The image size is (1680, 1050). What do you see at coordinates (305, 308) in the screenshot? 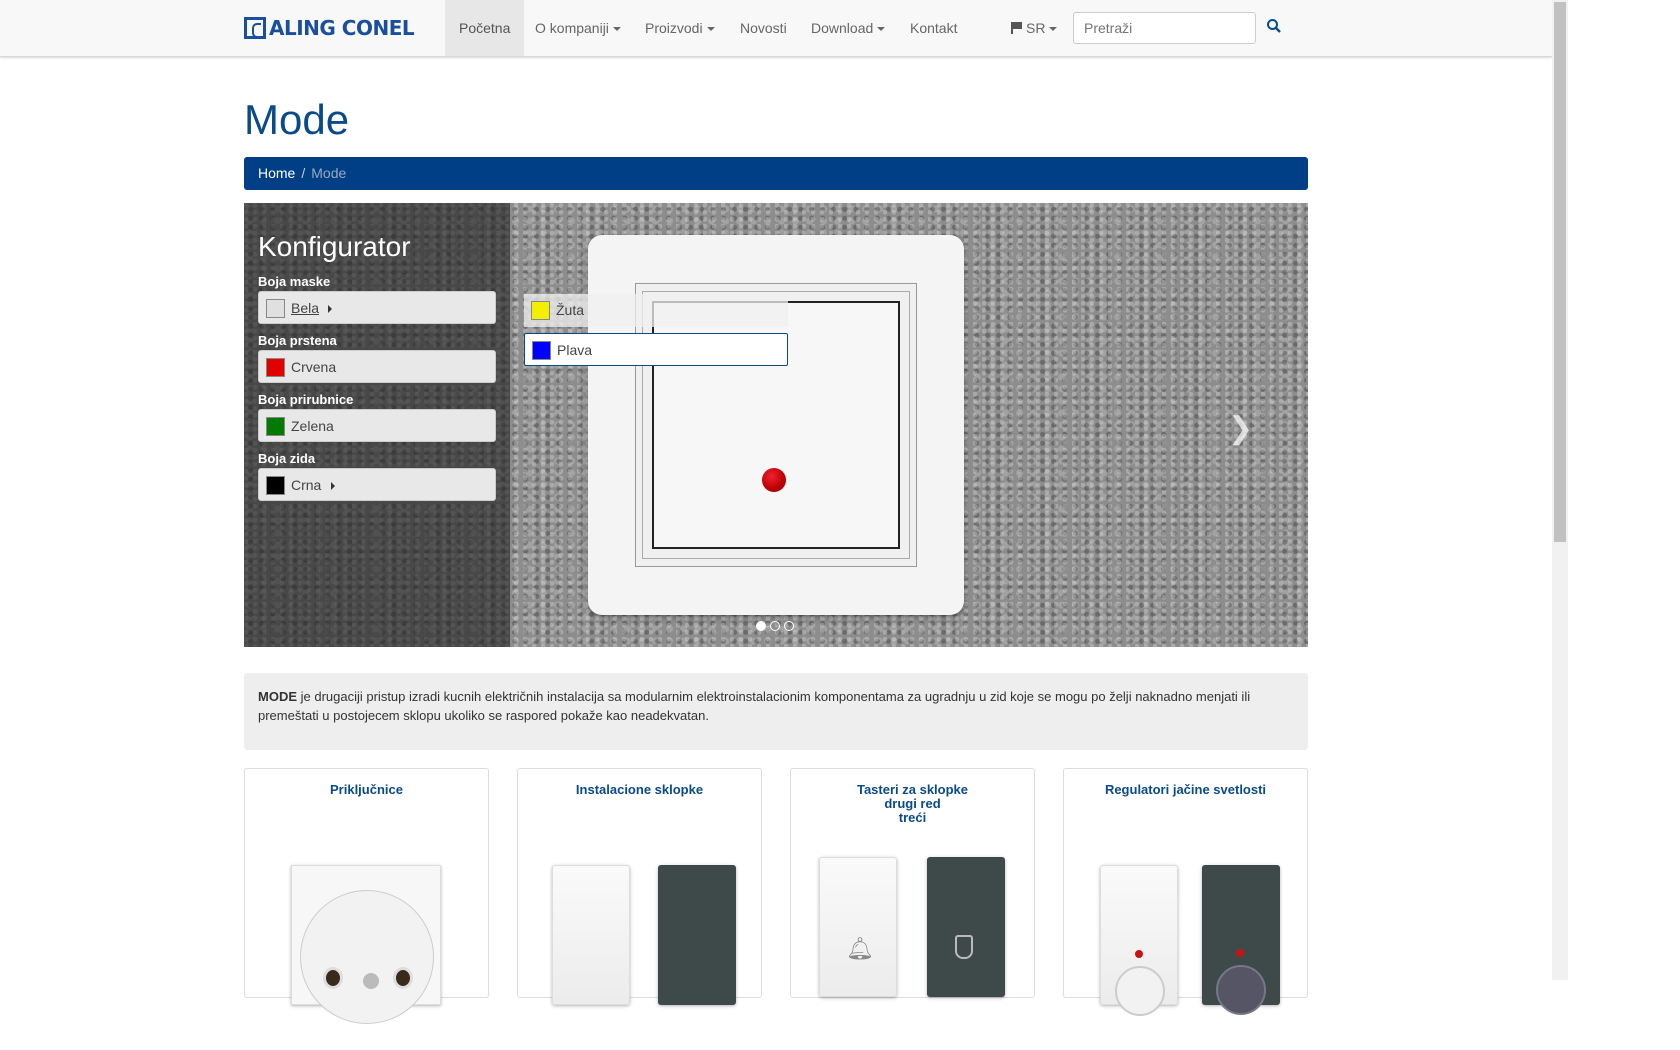
I see `mask-color-value: Bela` at bounding box center [305, 308].